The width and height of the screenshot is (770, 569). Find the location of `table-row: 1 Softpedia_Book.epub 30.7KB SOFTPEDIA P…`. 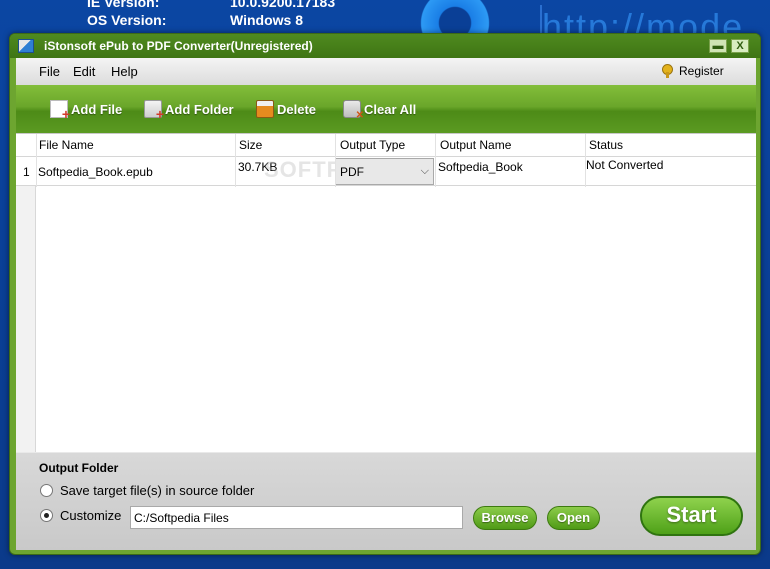

table-row: 1 Softpedia_Book.epub 30.7KB SOFTPEDIA P… is located at coordinates (386, 171).